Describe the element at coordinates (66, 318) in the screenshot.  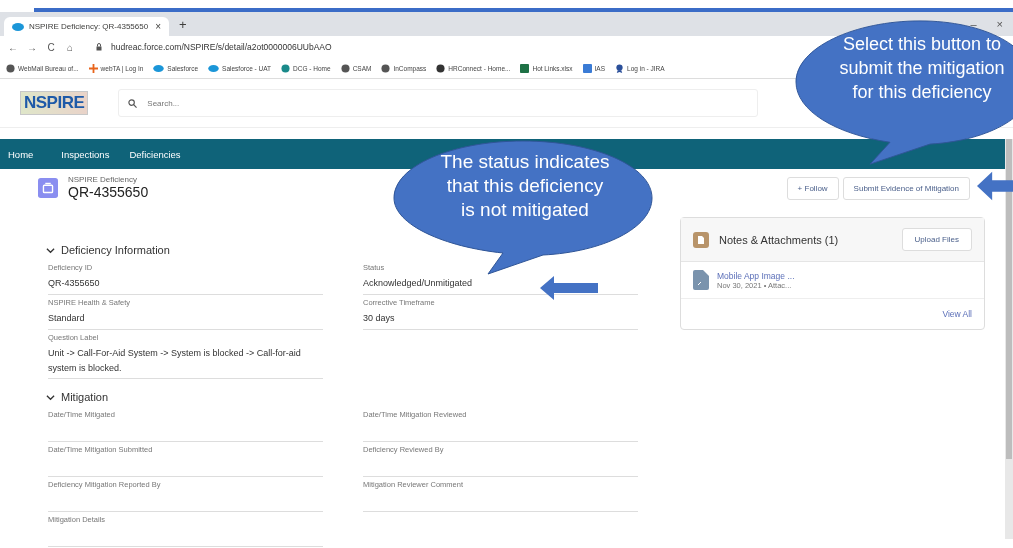
I see `field-value: Standard` at that location.